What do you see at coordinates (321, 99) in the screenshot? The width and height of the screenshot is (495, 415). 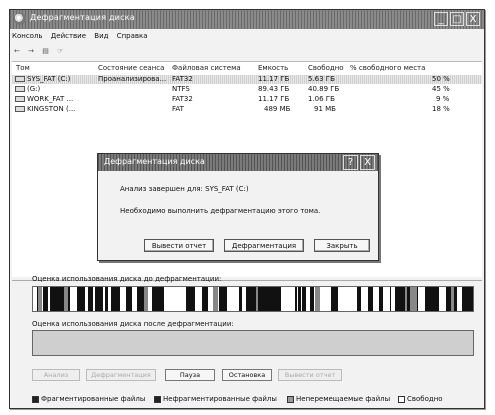 I see `volume-free: 1.06 ГБ` at bounding box center [321, 99].